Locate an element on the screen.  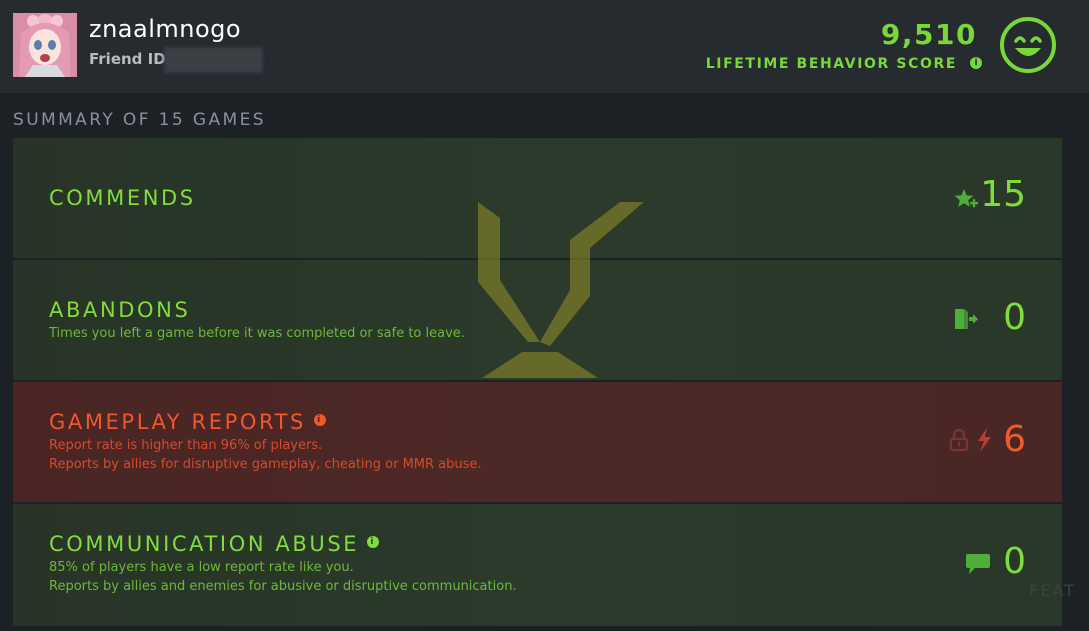
background-feature-text: FEAT is located at coordinates (1052, 590).